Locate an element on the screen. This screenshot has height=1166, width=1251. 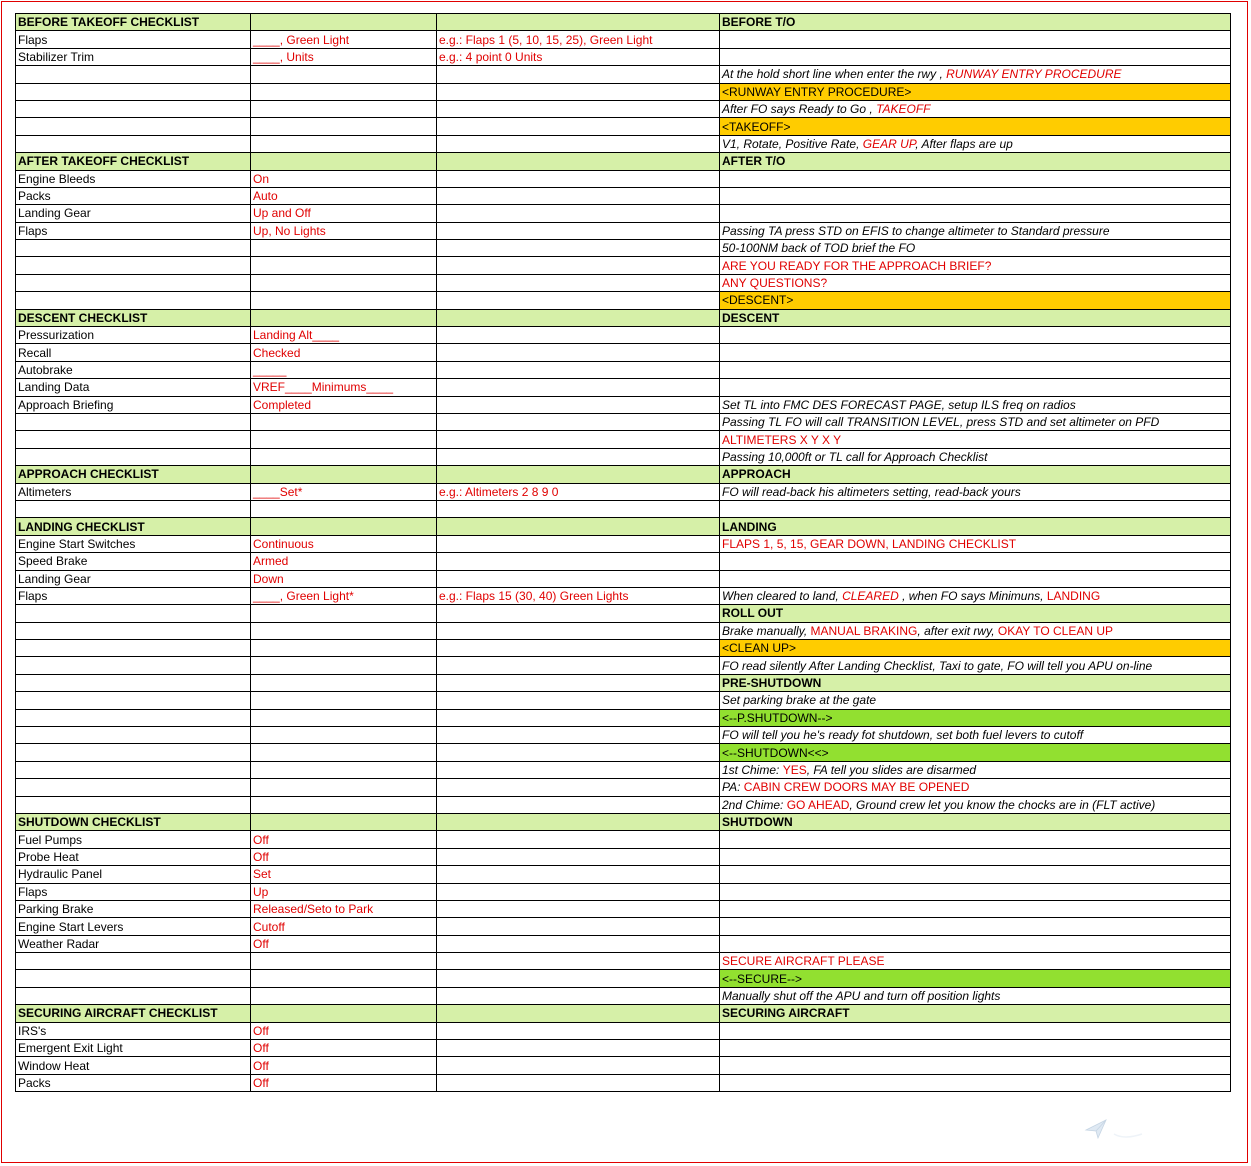
item-name: Autobrake is located at coordinates (133, 370).